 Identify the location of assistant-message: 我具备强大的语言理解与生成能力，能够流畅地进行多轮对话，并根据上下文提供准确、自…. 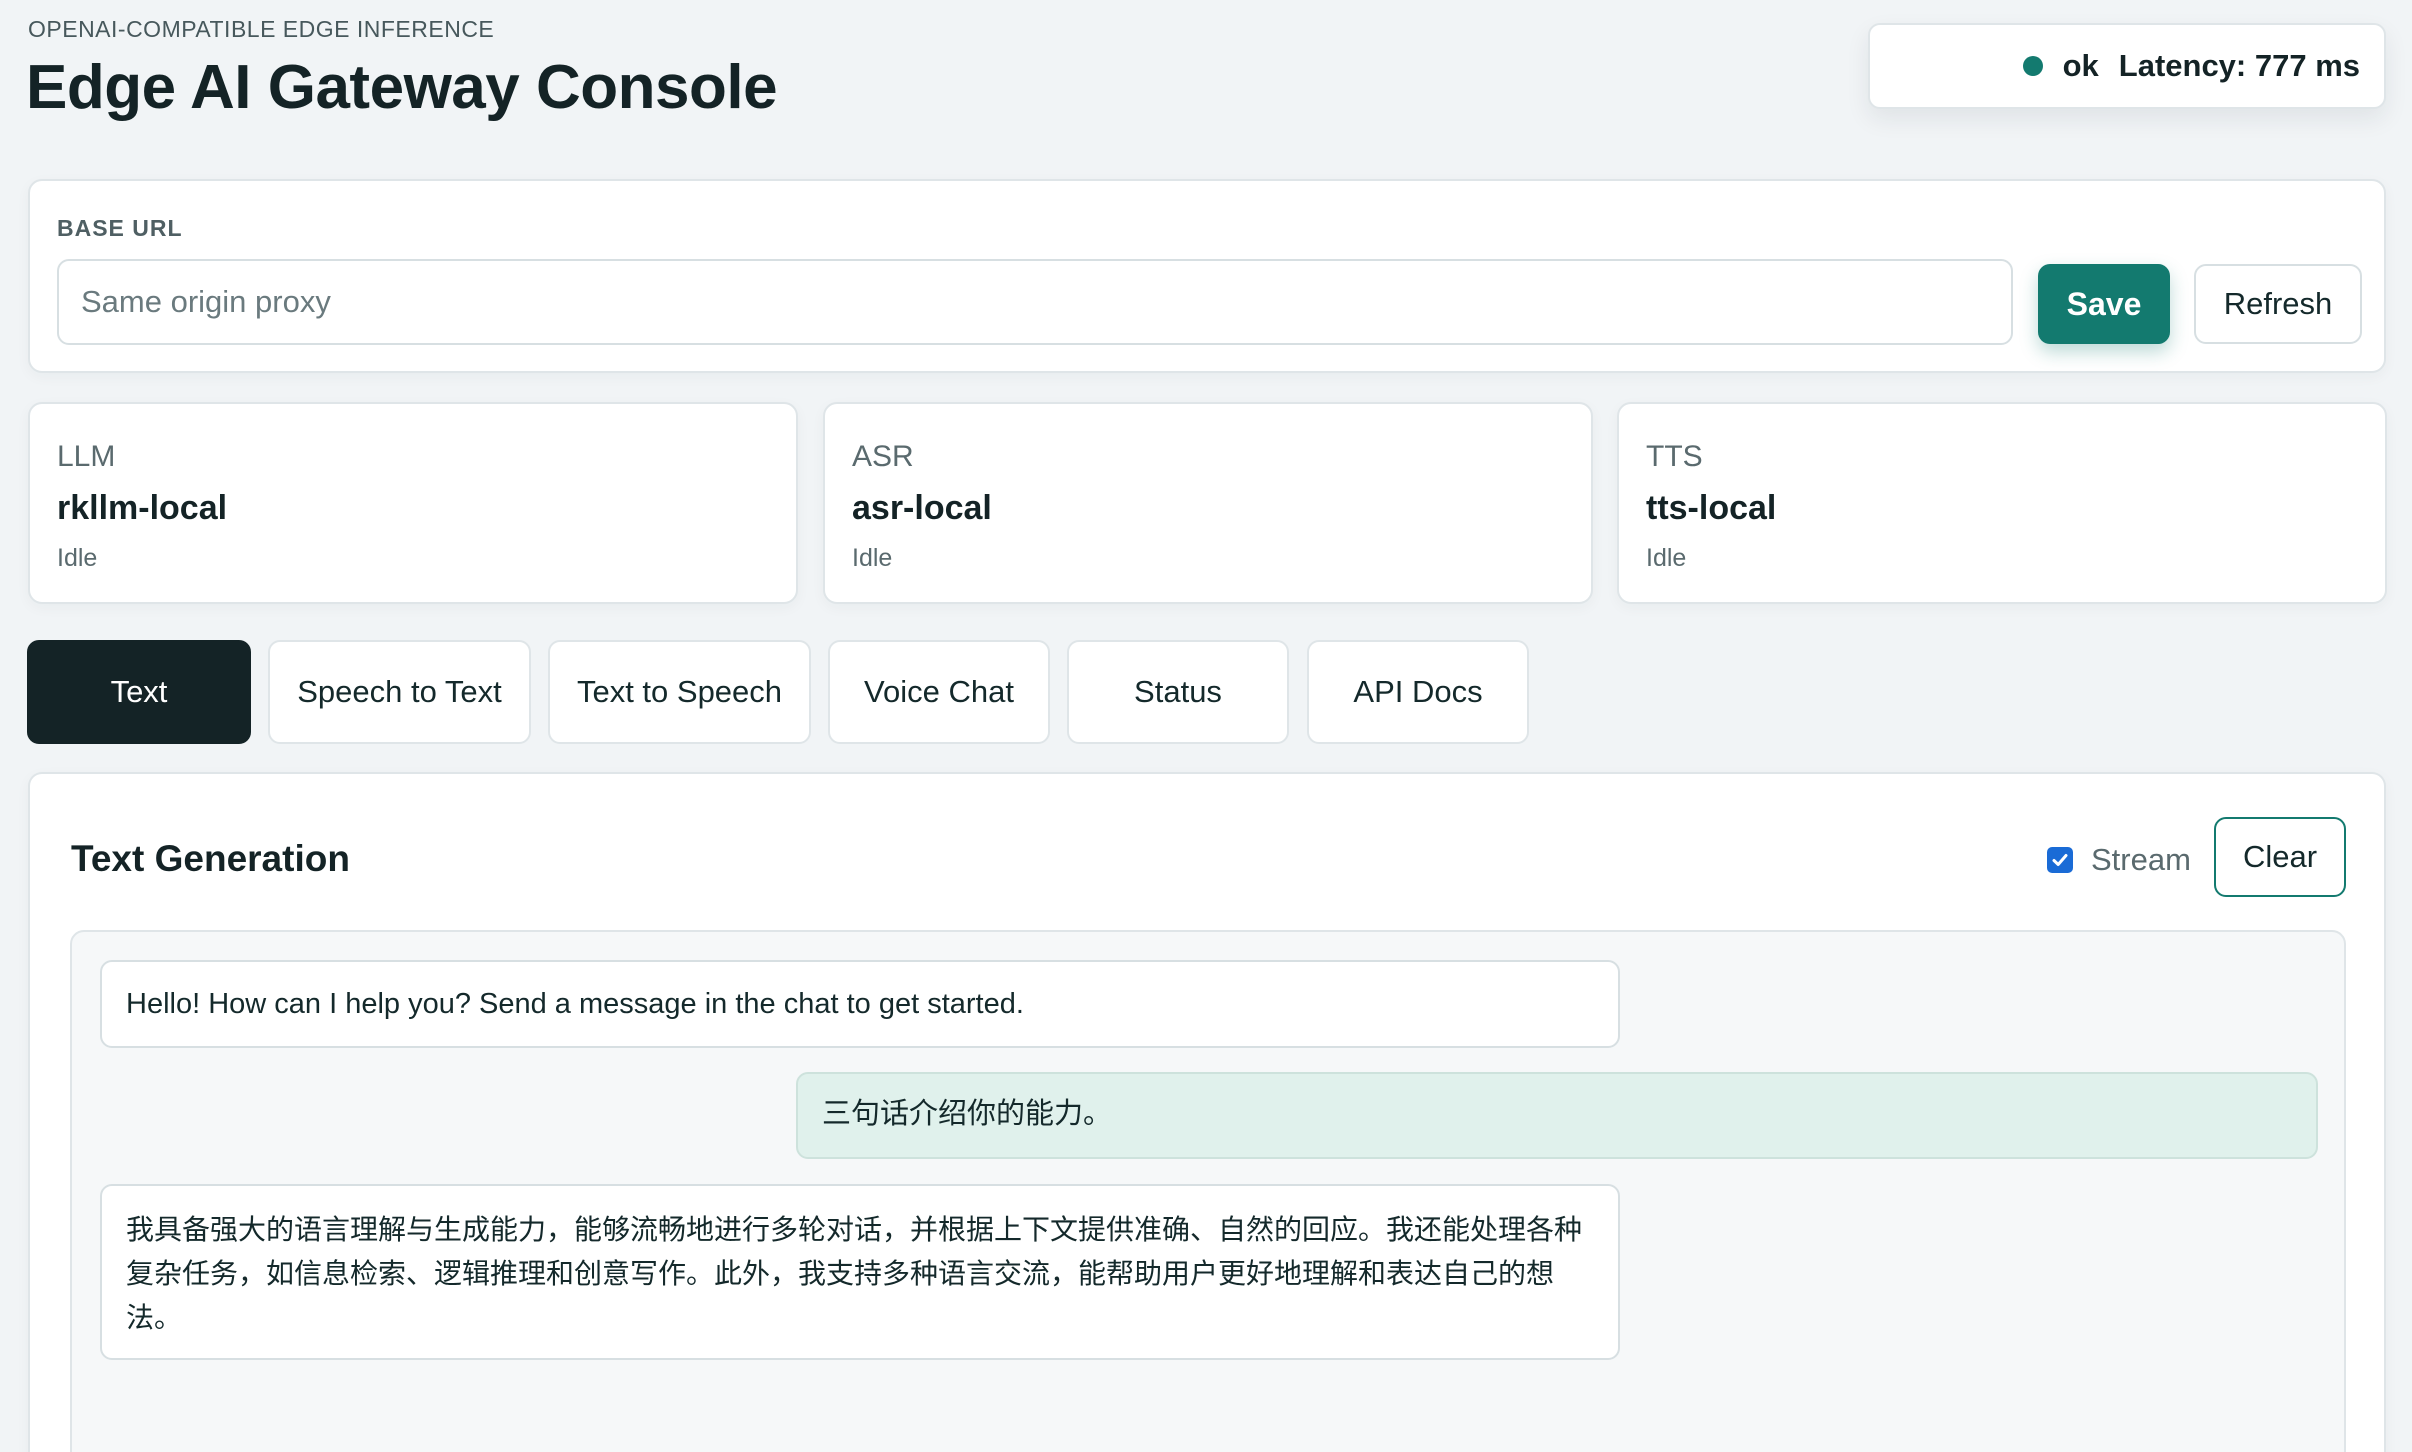
(860, 1272).